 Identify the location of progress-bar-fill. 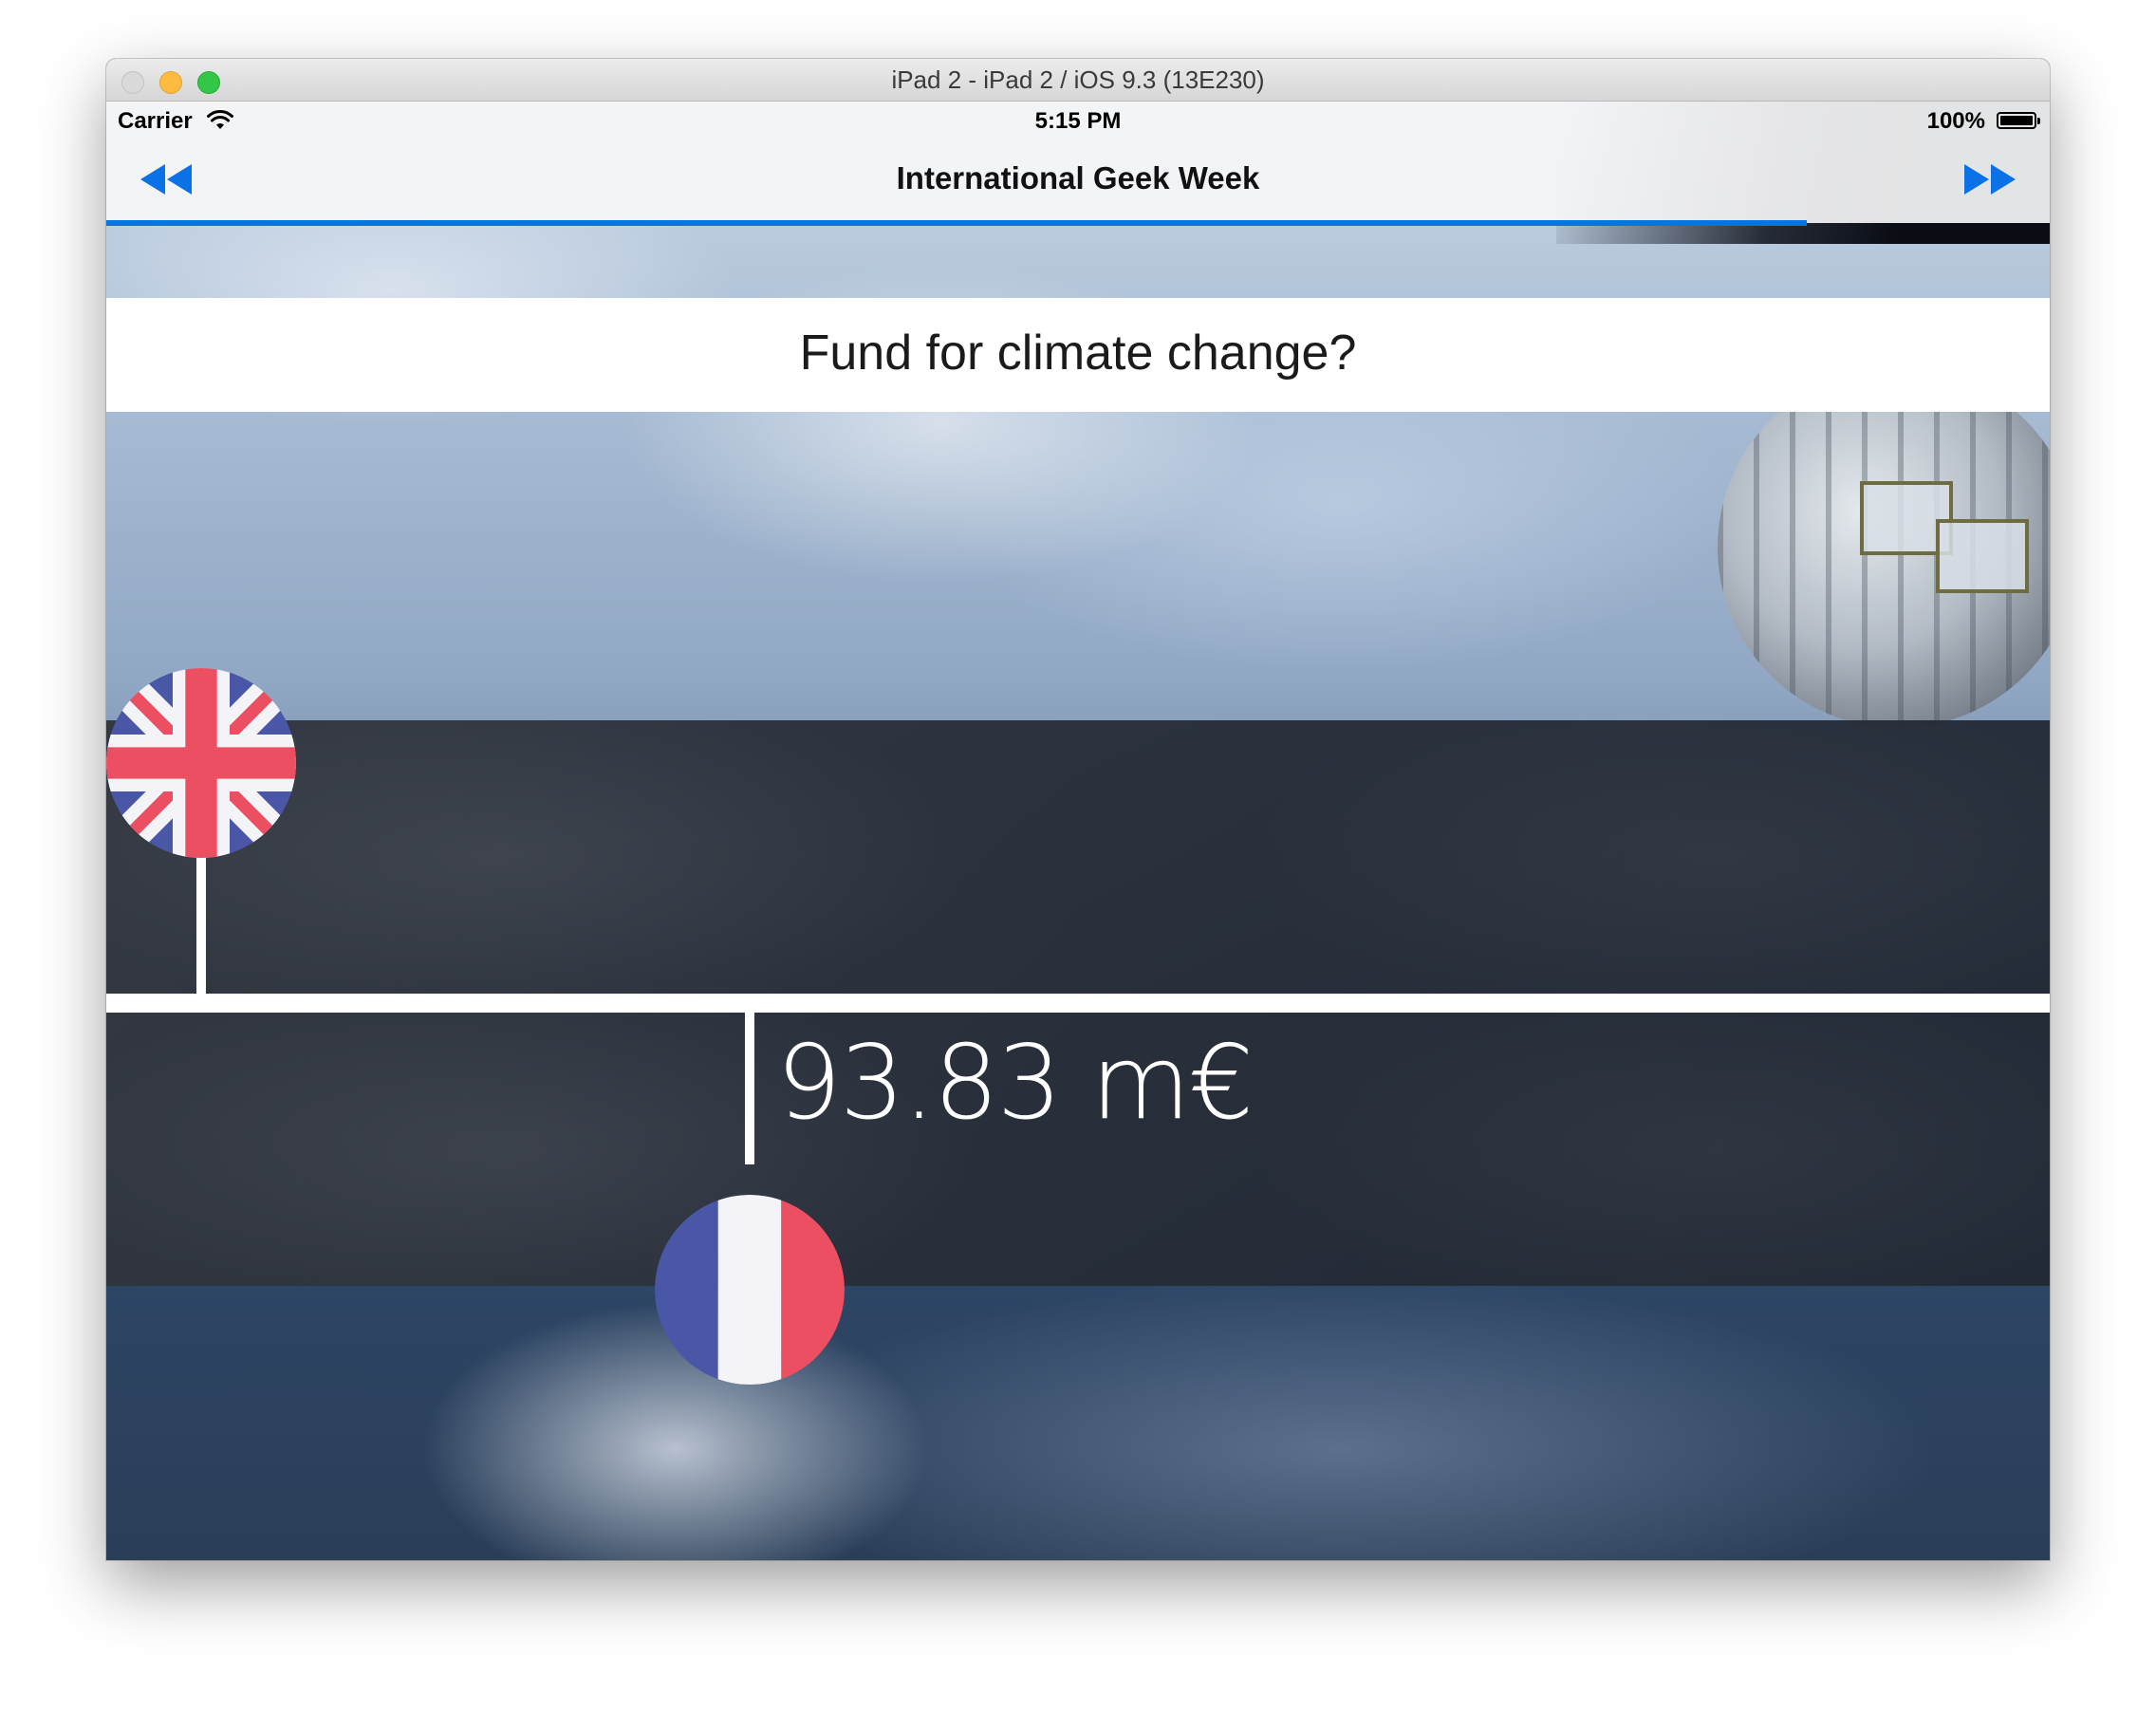
(956, 223).